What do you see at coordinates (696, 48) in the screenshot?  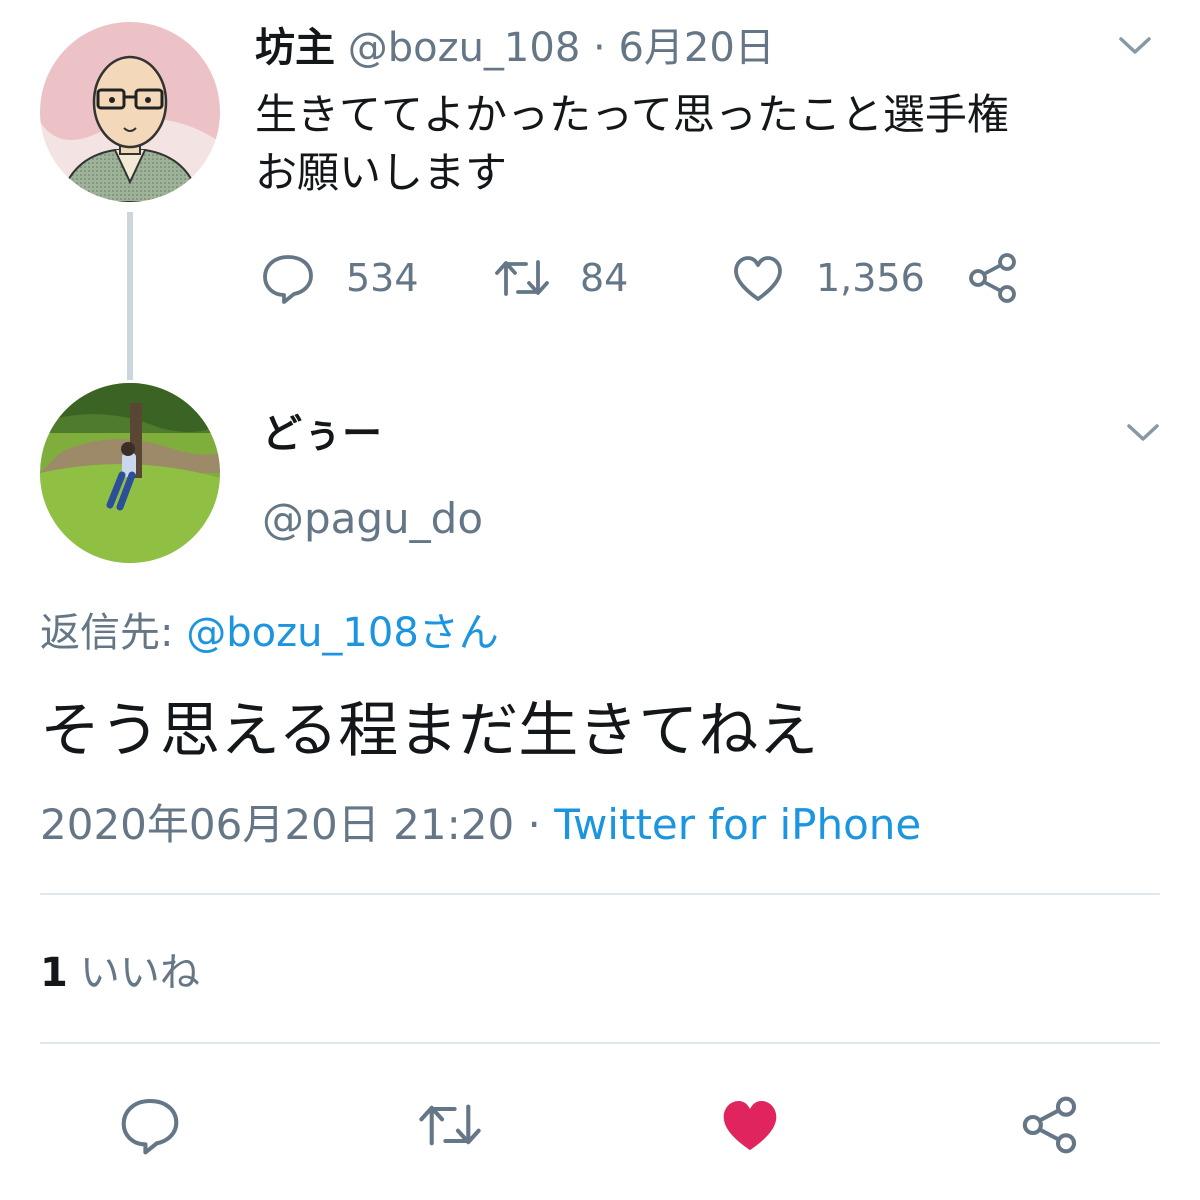 I see `parent-date: 6月20日` at bounding box center [696, 48].